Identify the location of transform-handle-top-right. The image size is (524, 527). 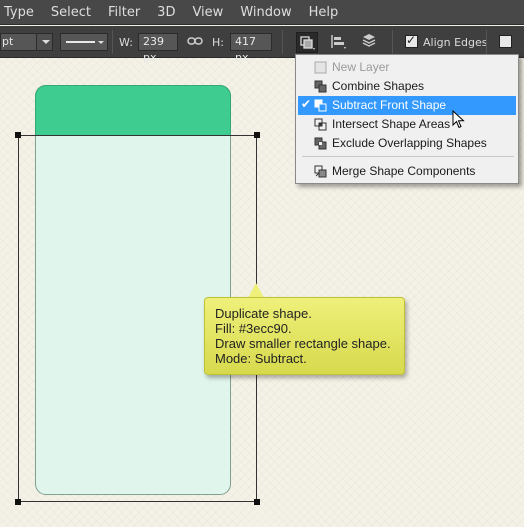
(257, 135).